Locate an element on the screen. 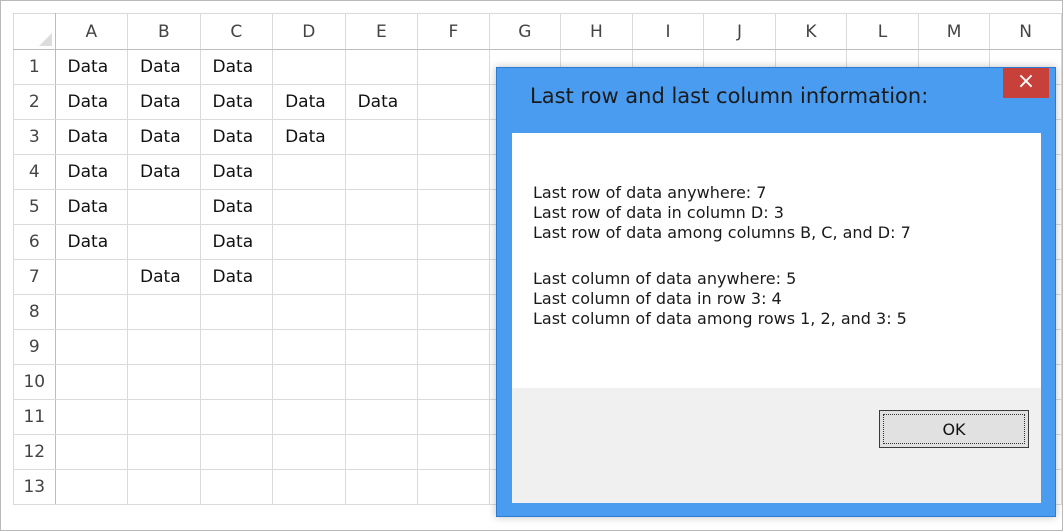 The height and width of the screenshot is (531, 1063). column-header-j: J is located at coordinates (739, 31).